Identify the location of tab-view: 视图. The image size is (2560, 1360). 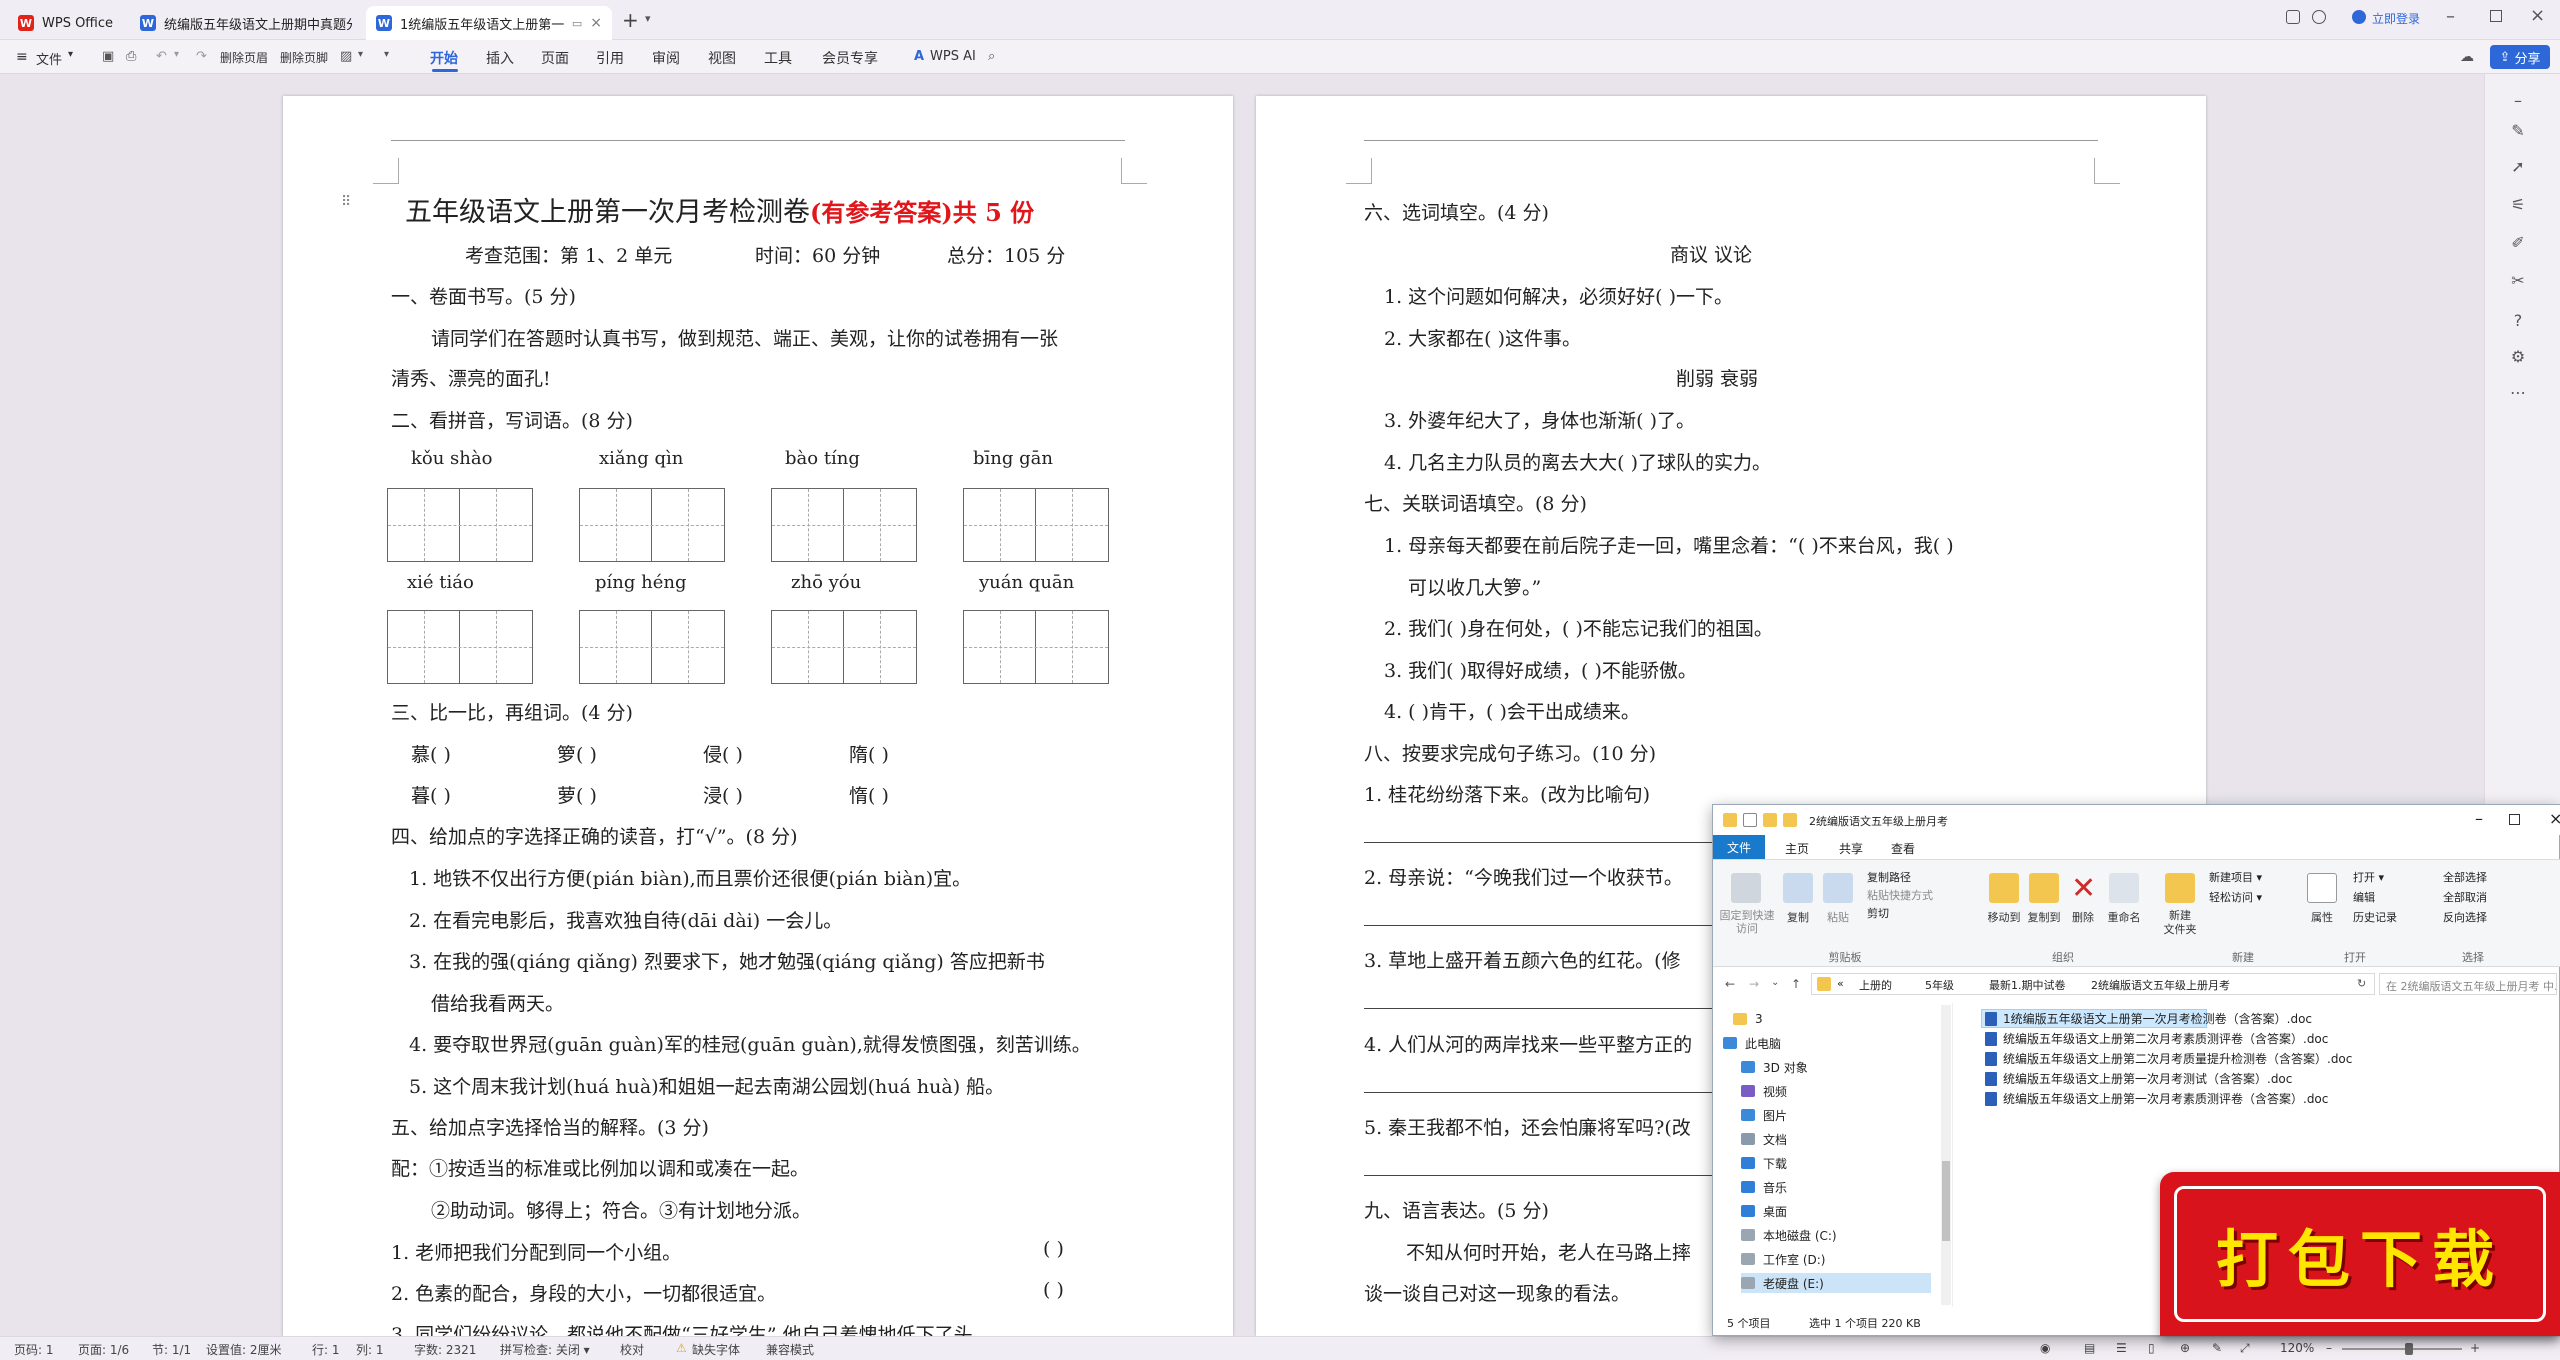
(722, 58).